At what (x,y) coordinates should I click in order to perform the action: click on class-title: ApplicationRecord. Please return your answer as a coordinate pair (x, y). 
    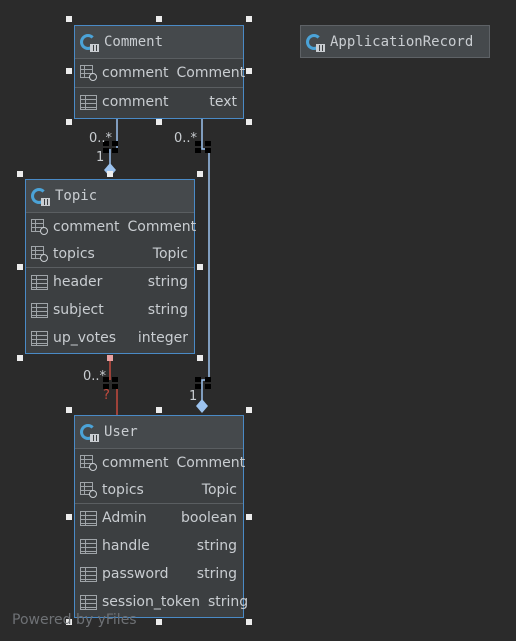
    Looking at the image, I should click on (402, 41).